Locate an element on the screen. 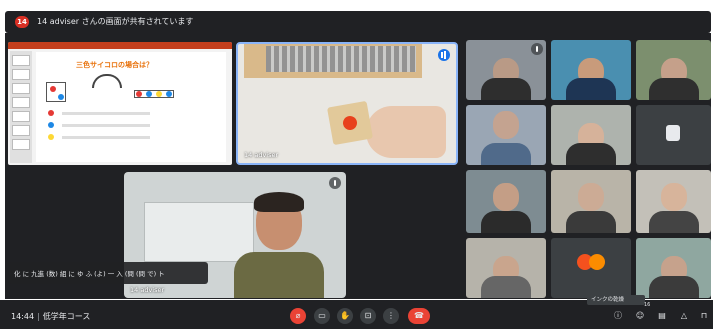 This screenshot has height=329, width=713. dice-cube is located at coordinates (350, 123).